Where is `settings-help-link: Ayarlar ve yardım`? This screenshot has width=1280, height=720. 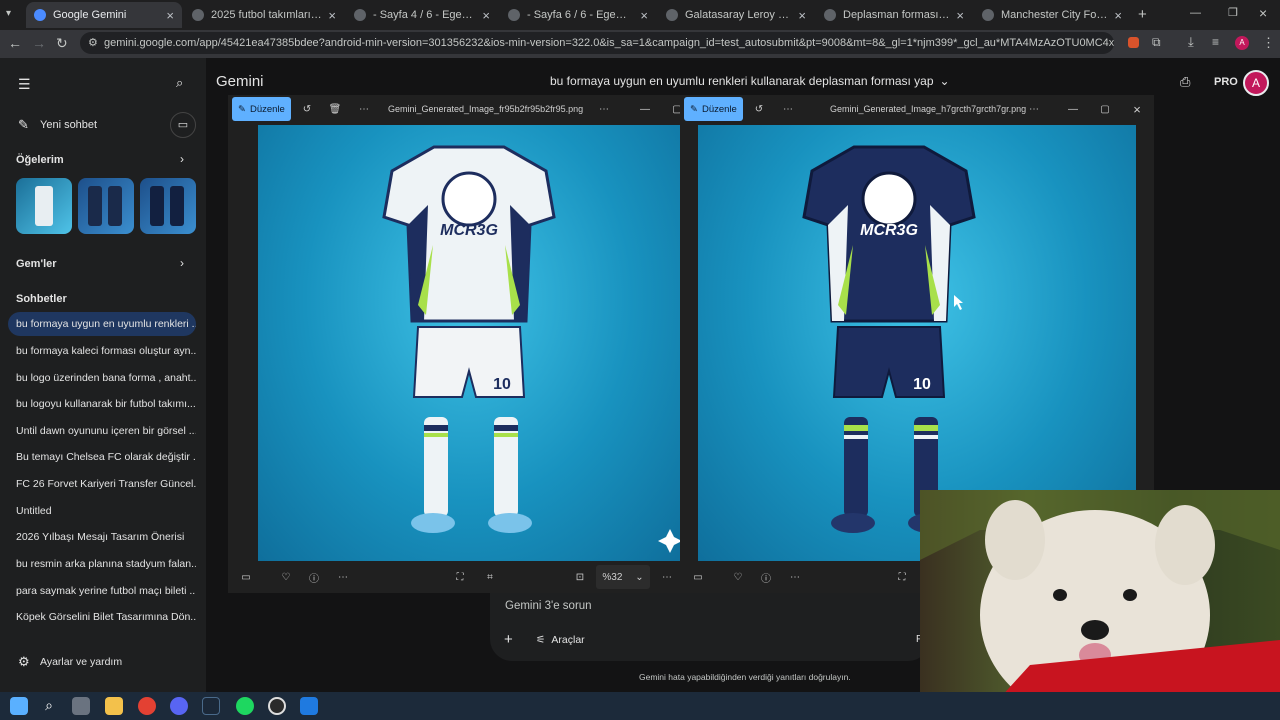 settings-help-link: Ayarlar ve yardım is located at coordinates (81, 662).